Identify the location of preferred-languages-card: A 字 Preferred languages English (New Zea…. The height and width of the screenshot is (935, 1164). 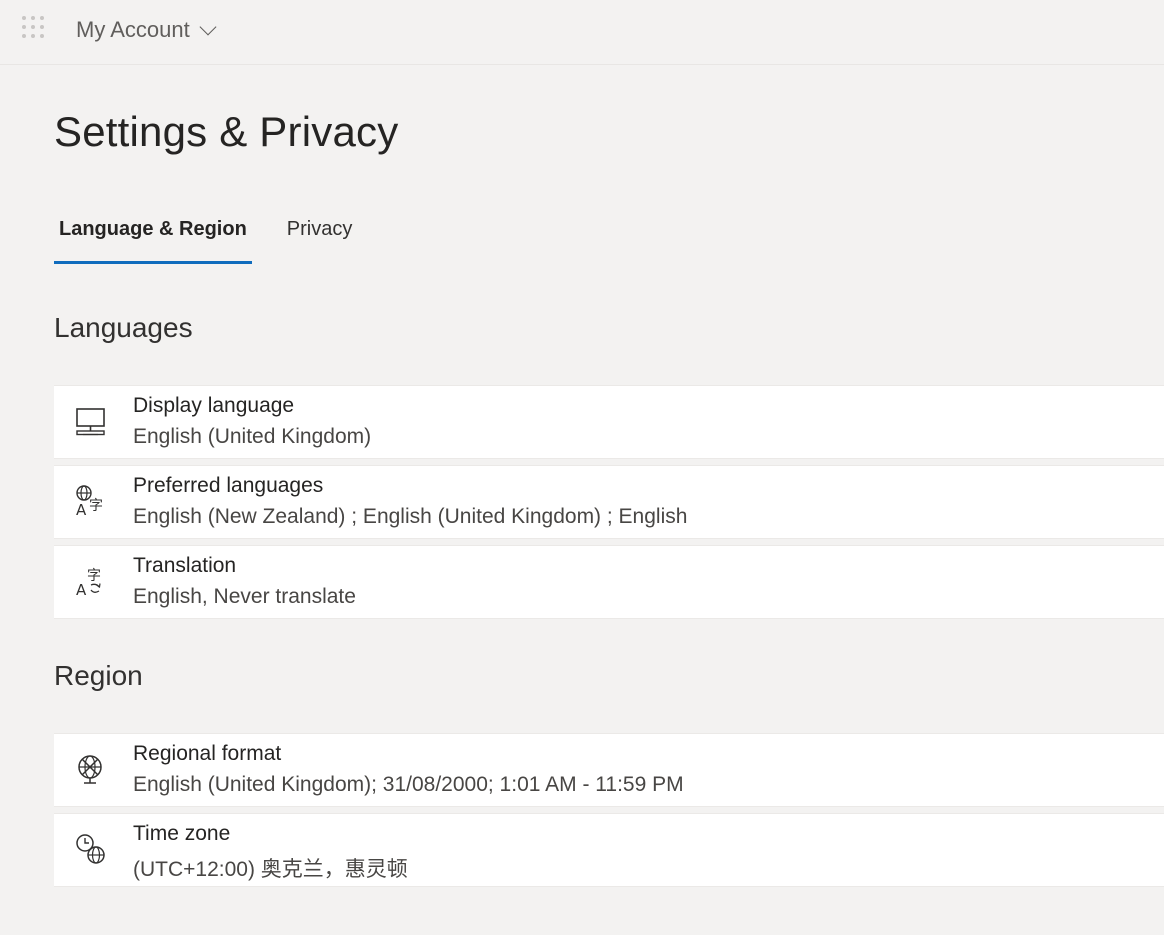
(609, 502).